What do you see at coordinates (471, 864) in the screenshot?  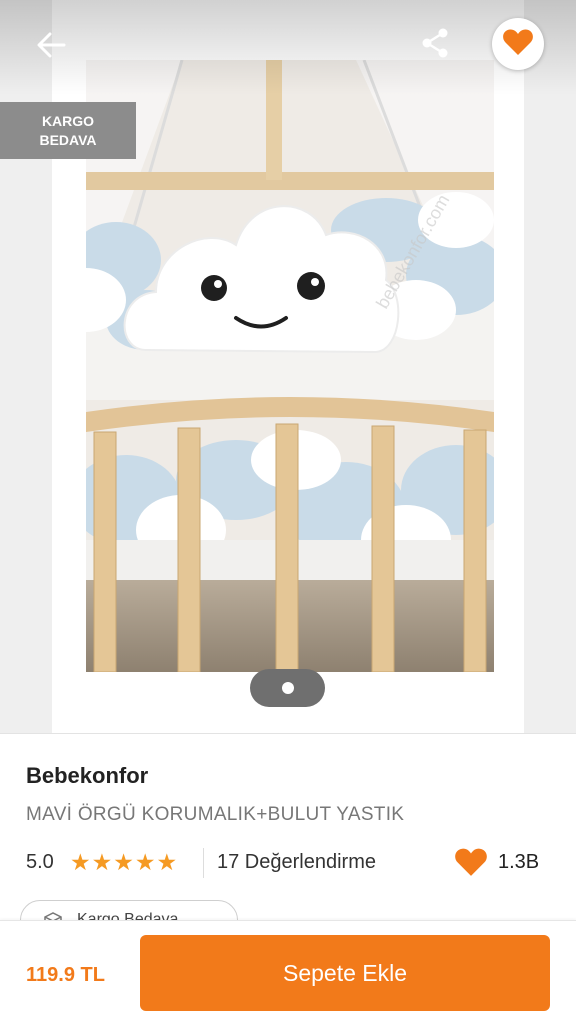 I see `favorite-count-heart-icon` at bounding box center [471, 864].